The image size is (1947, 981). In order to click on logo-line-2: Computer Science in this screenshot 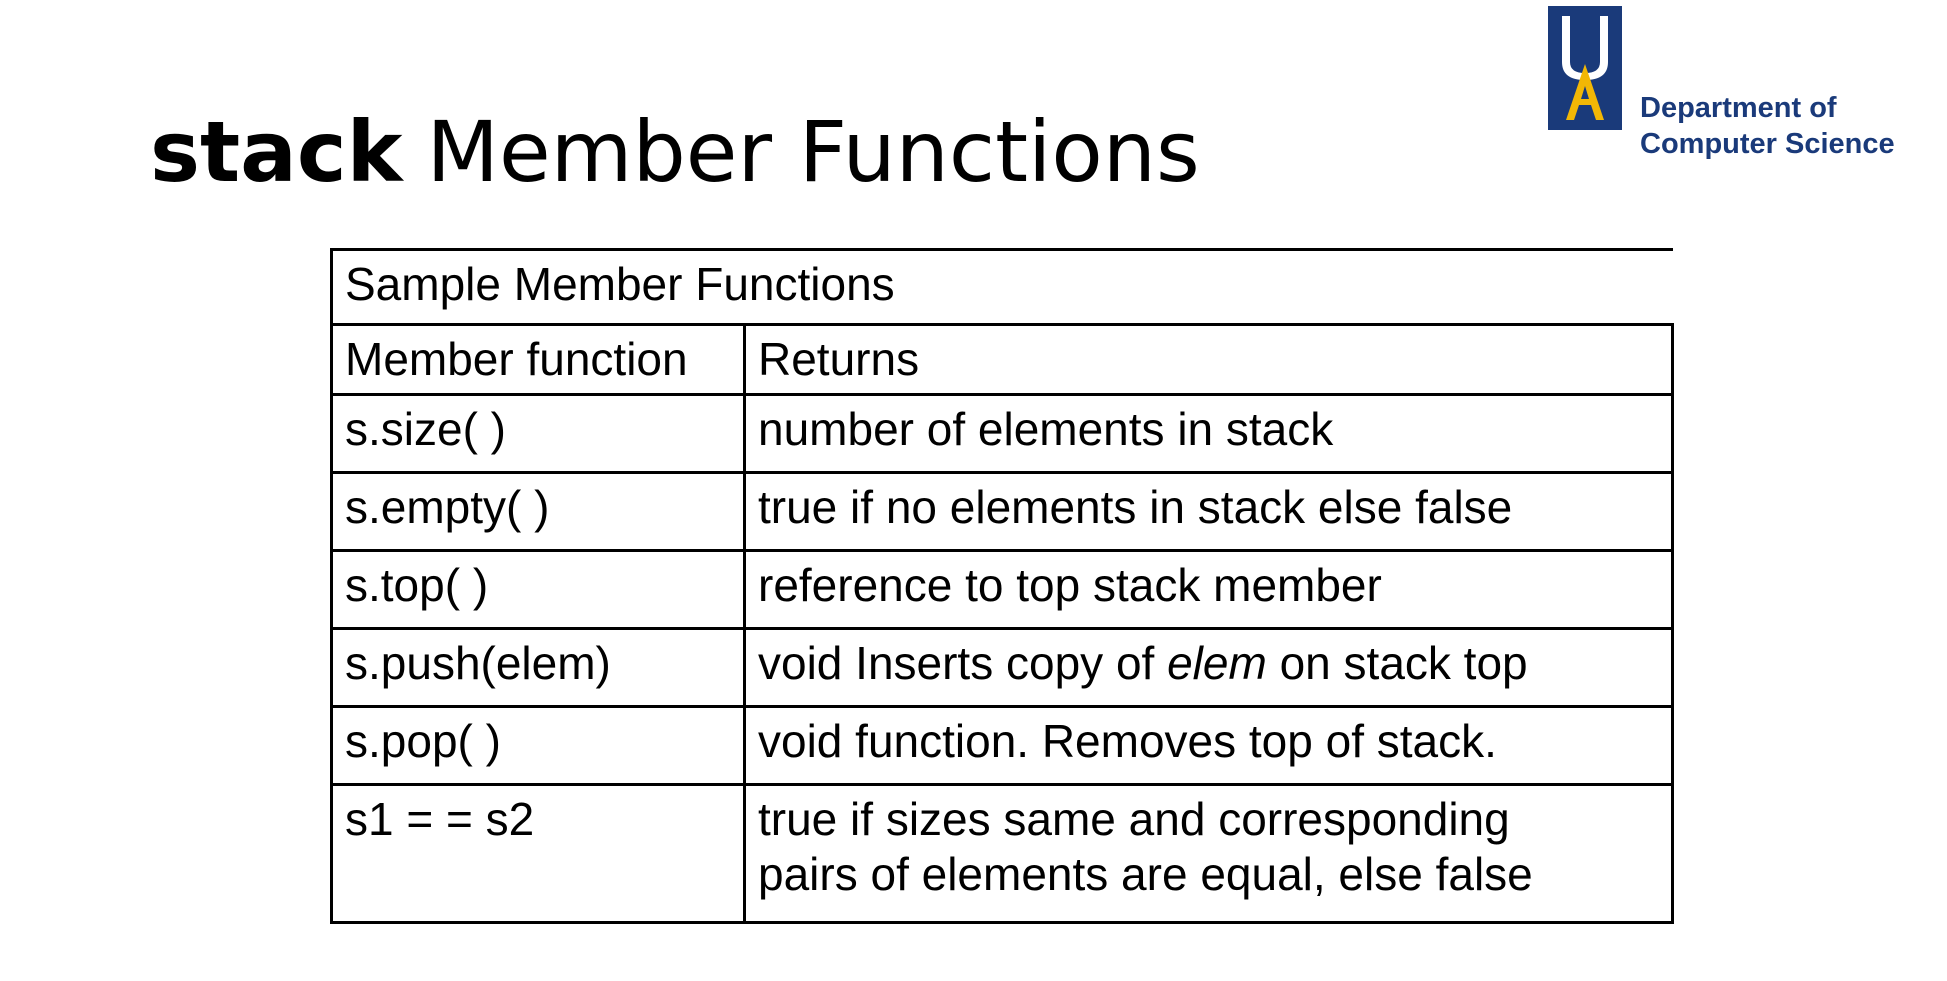, I will do `click(1767, 144)`.